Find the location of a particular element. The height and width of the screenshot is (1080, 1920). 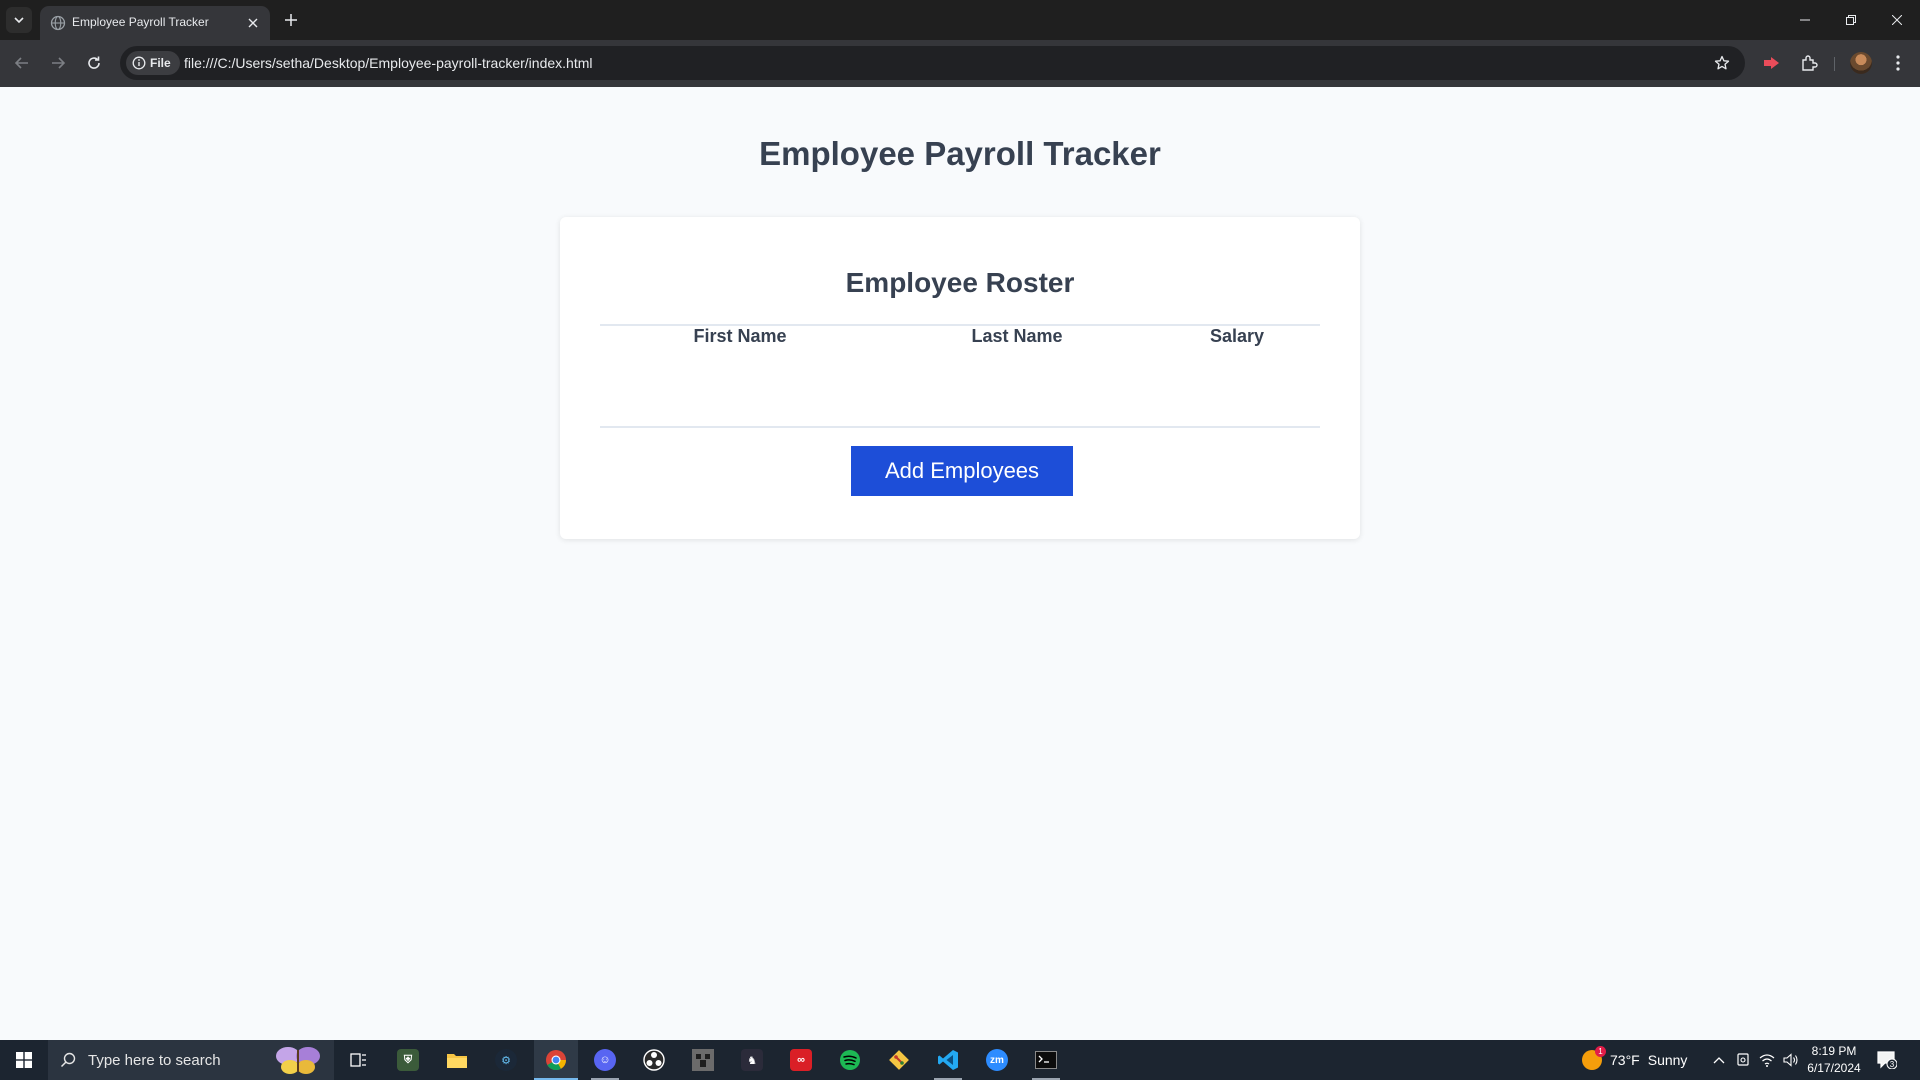

plus-icon is located at coordinates (291, 20).